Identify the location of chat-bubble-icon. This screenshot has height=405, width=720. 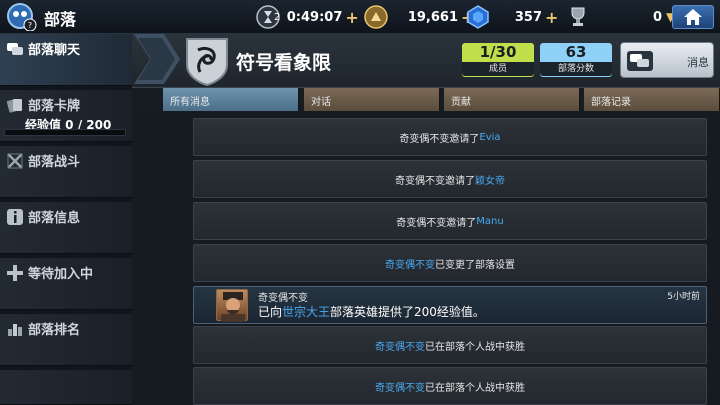
(640, 61).